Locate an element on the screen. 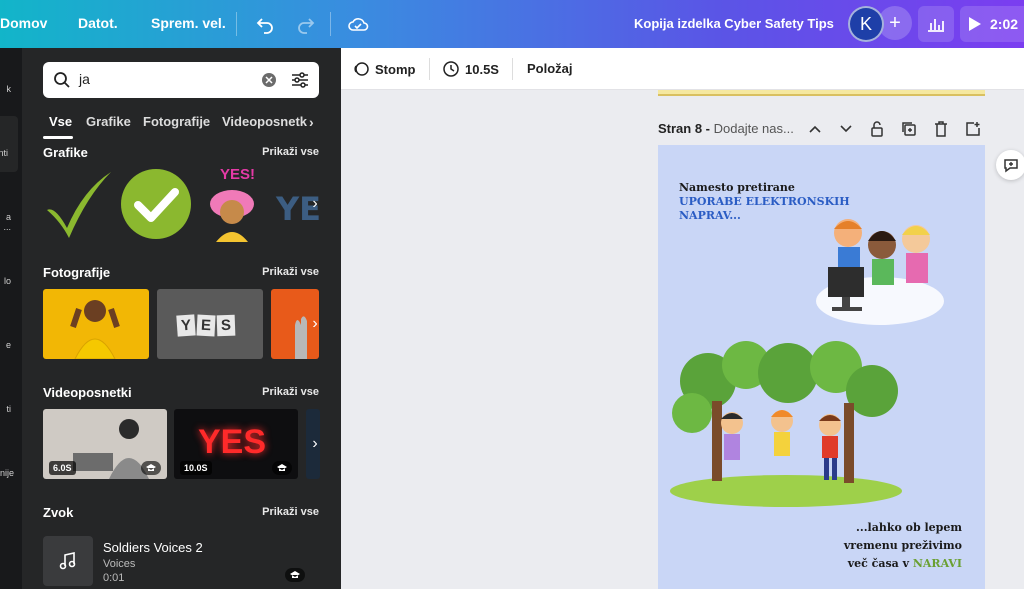  play-icon is located at coordinates (975, 24).